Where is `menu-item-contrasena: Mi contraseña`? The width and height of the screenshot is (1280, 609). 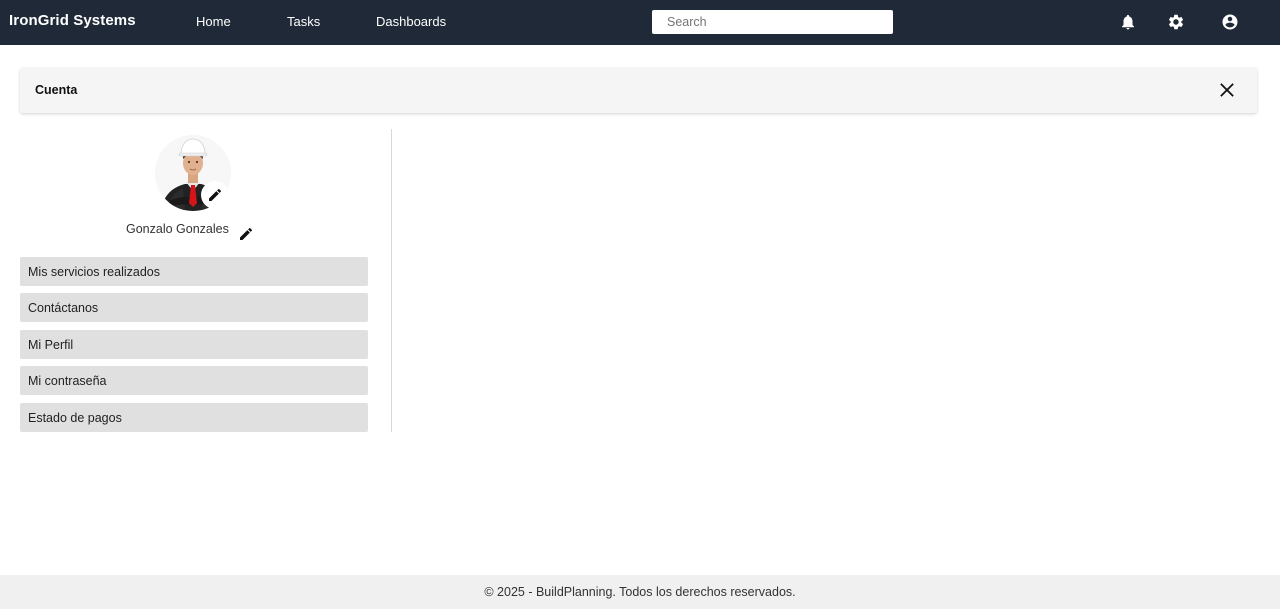
menu-item-contrasena: Mi contraseña is located at coordinates (194, 380).